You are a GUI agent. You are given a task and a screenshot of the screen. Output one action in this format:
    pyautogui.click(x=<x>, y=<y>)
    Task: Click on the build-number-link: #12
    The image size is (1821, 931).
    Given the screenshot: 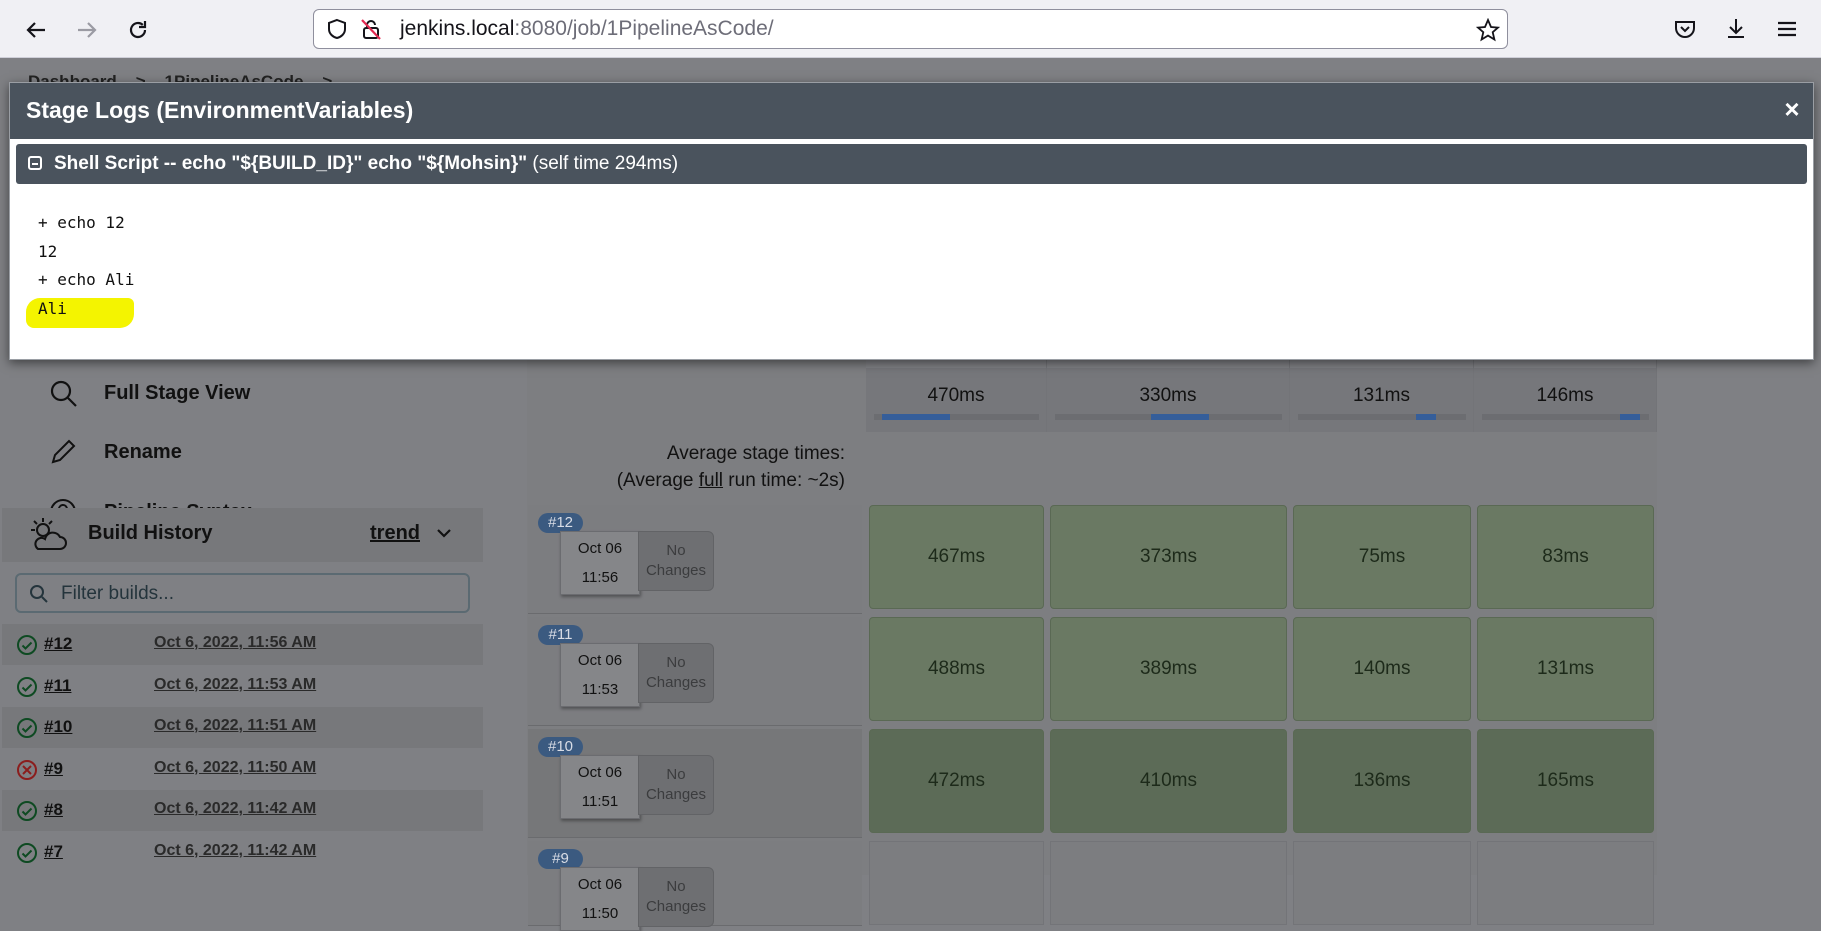 What is the action you would take?
    pyautogui.click(x=58, y=644)
    